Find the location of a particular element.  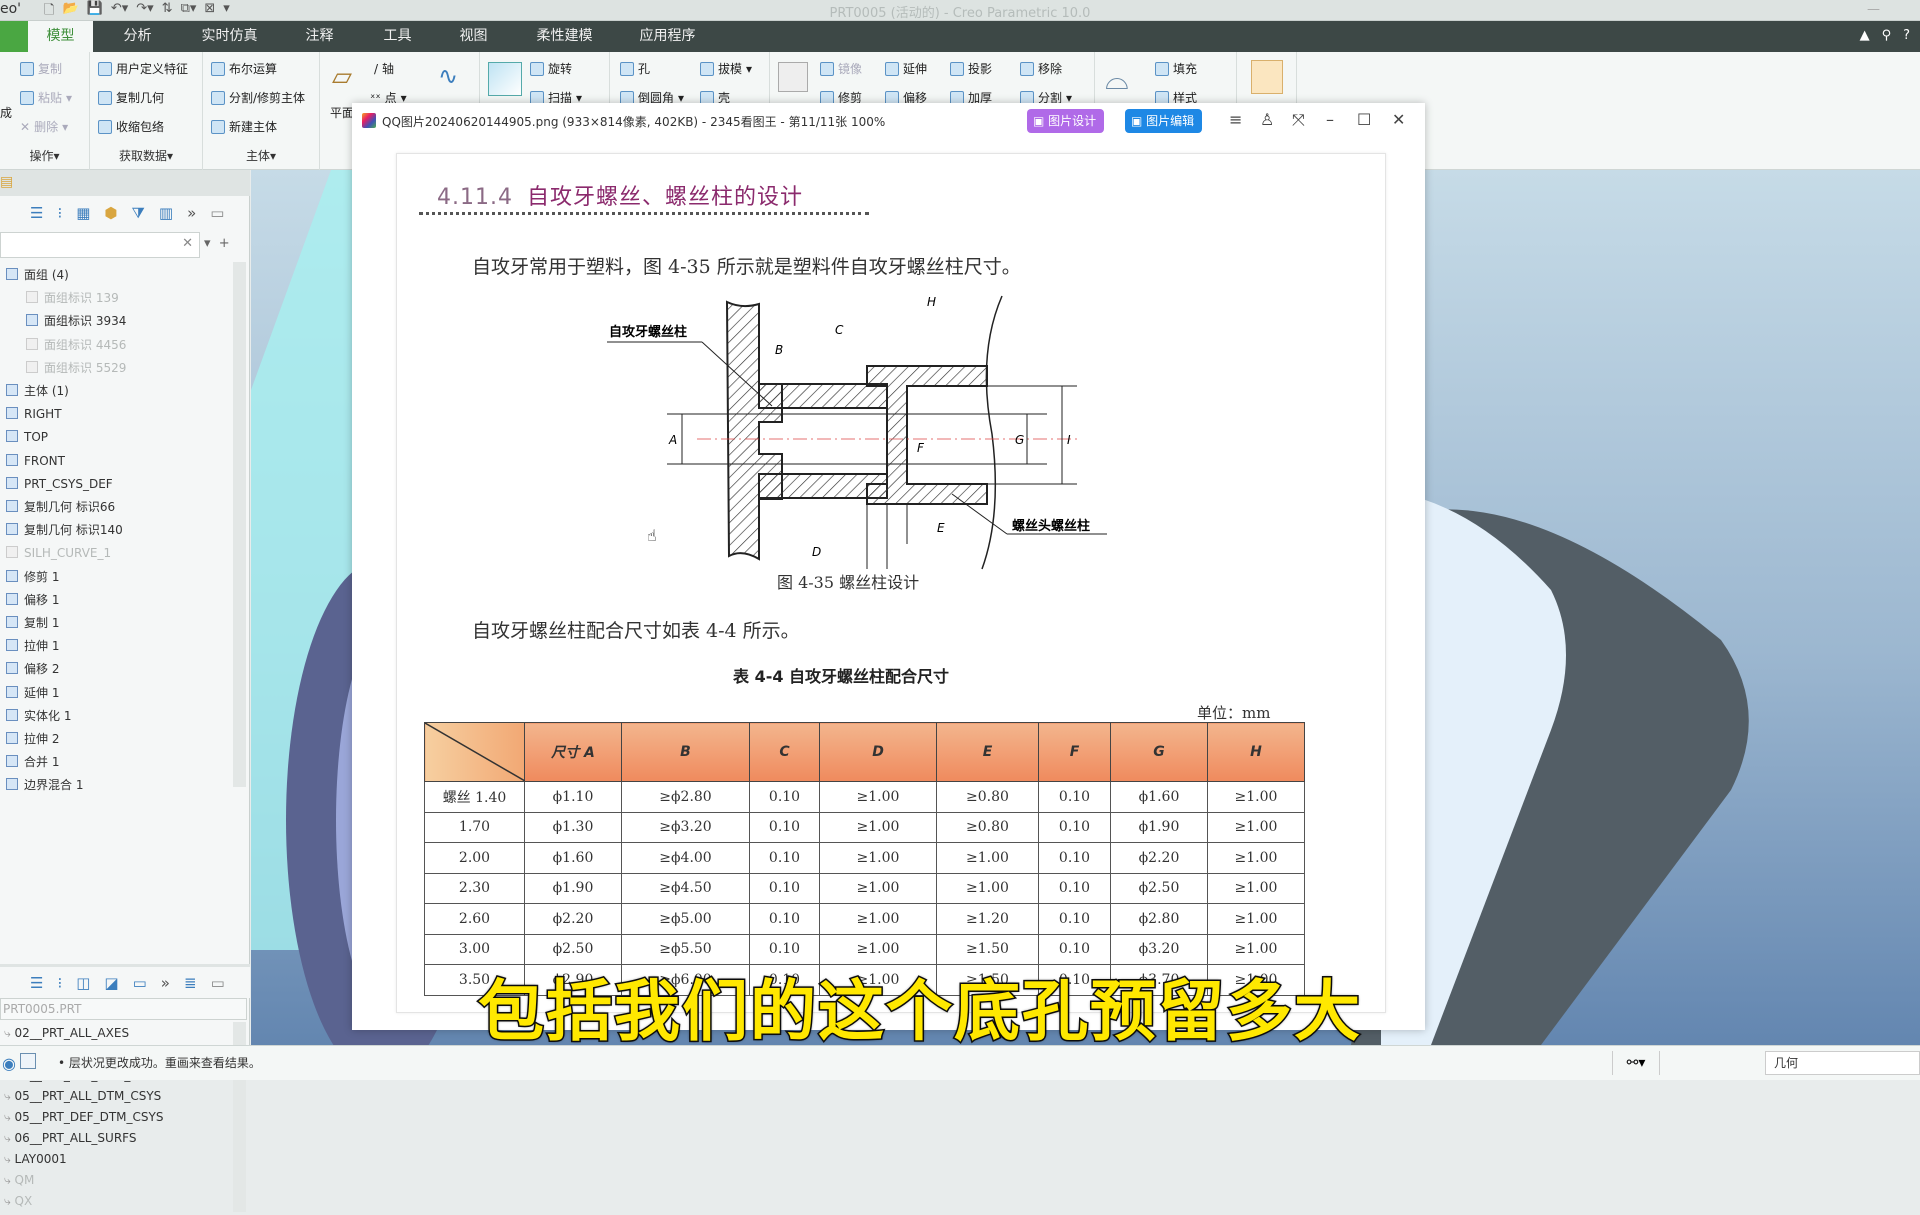

show-columns-icon: ▦ is located at coordinates (83, 213).